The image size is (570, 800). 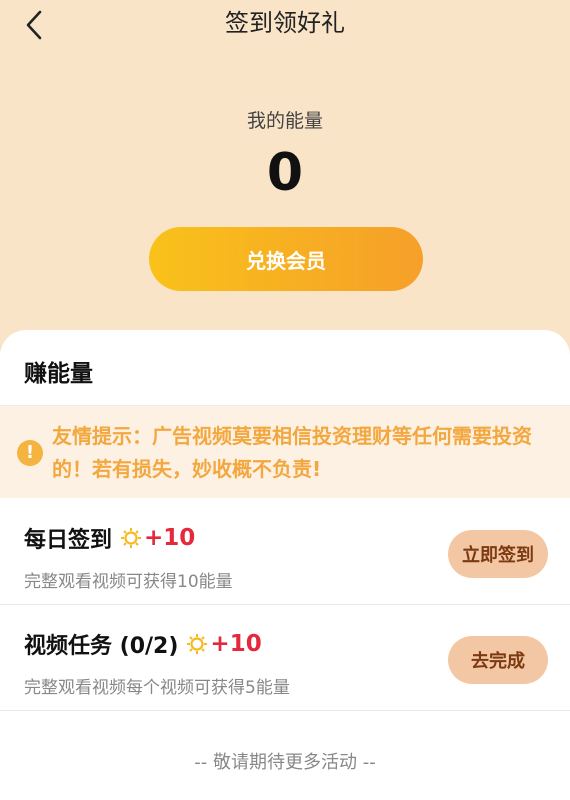 I want to click on header: 签到领好礼, so click(x=285, y=24).